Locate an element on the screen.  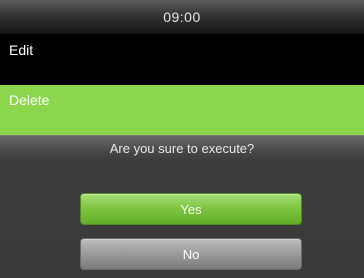
dialog-message: Are you sure to execute? is located at coordinates (182, 148).